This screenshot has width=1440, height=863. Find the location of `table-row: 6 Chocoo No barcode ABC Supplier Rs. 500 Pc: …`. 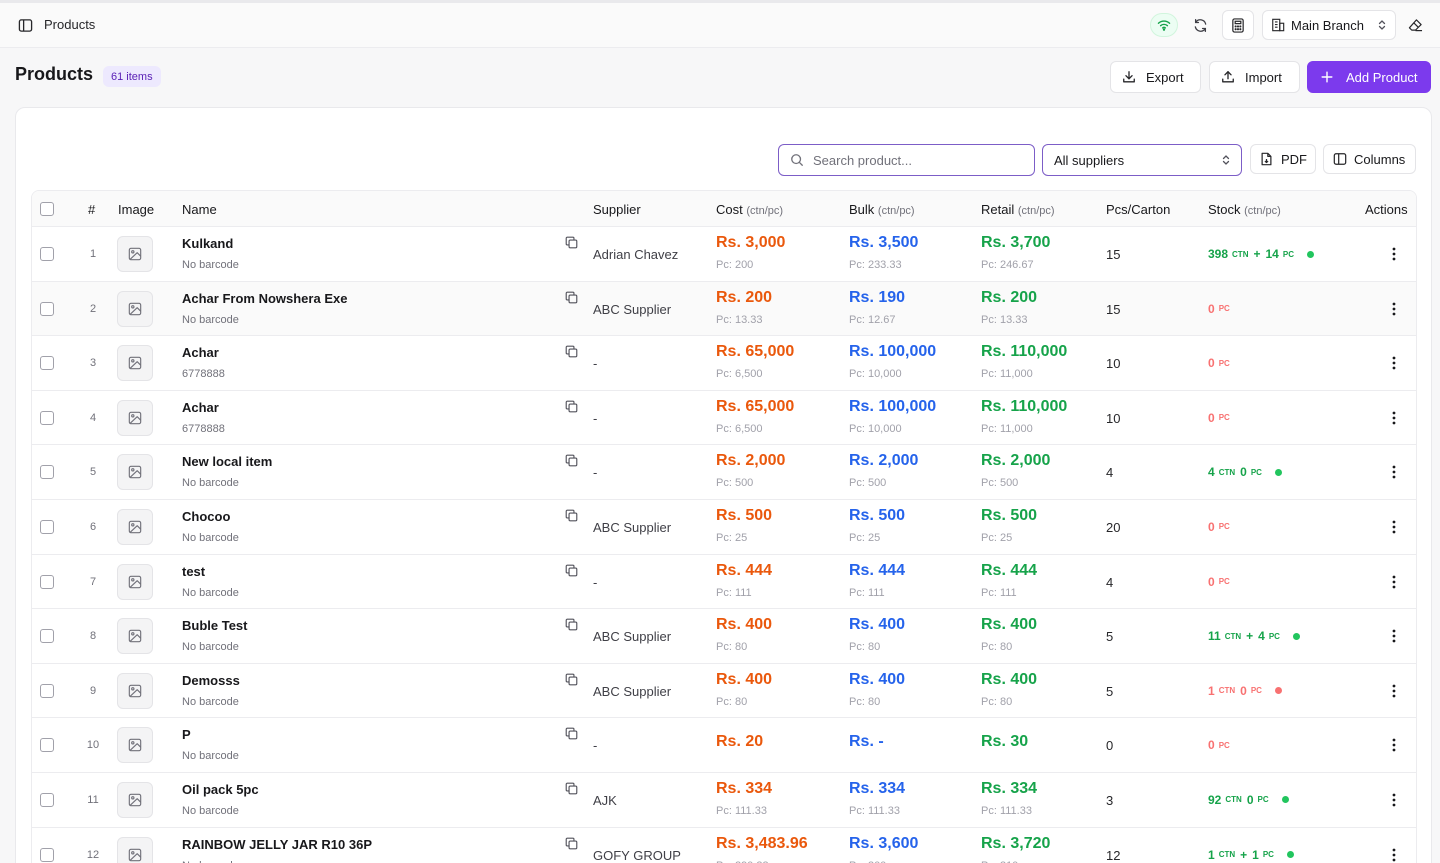

table-row: 6 Chocoo No barcode ABC Supplier Rs. 500 Pc: … is located at coordinates (724, 527).